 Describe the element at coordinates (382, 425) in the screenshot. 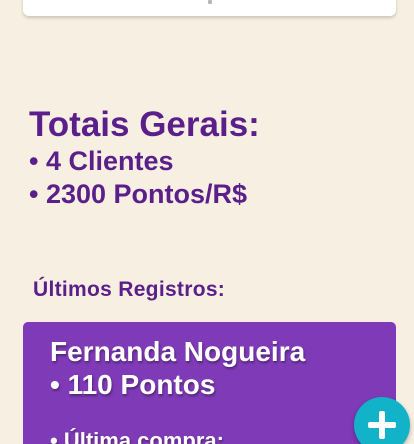

I see `plus-icon` at that location.